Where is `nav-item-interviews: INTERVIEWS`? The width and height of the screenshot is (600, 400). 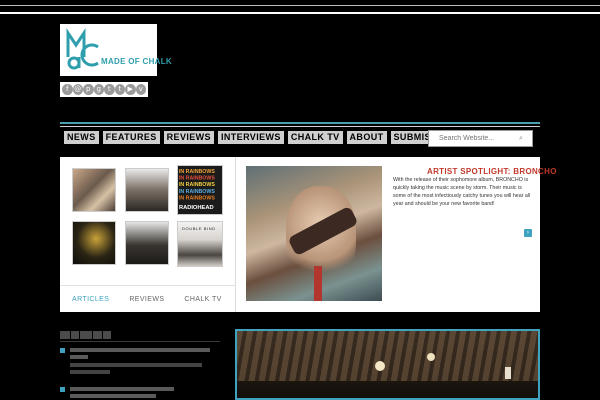
nav-item-interviews: INTERVIEWS is located at coordinates (250, 137).